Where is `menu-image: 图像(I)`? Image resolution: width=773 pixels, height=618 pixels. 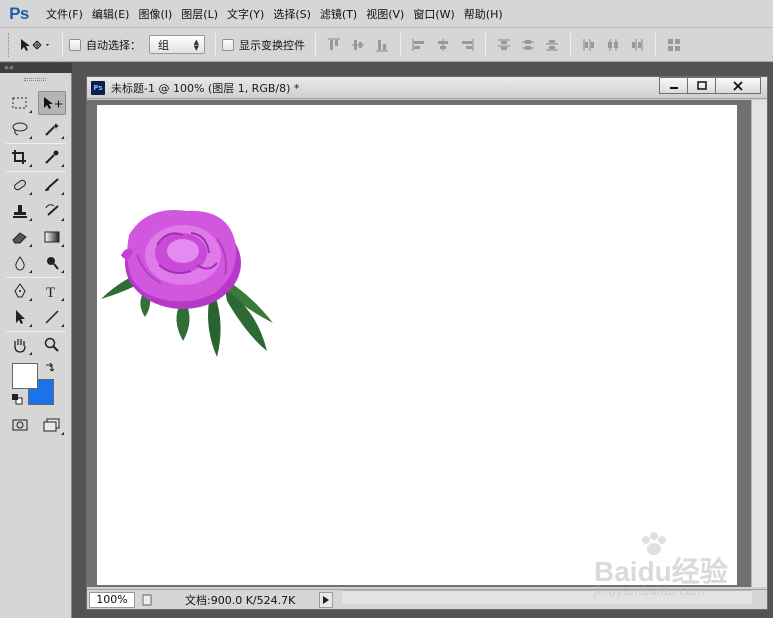
menu-image: 图像(I) is located at coordinates (155, 14).